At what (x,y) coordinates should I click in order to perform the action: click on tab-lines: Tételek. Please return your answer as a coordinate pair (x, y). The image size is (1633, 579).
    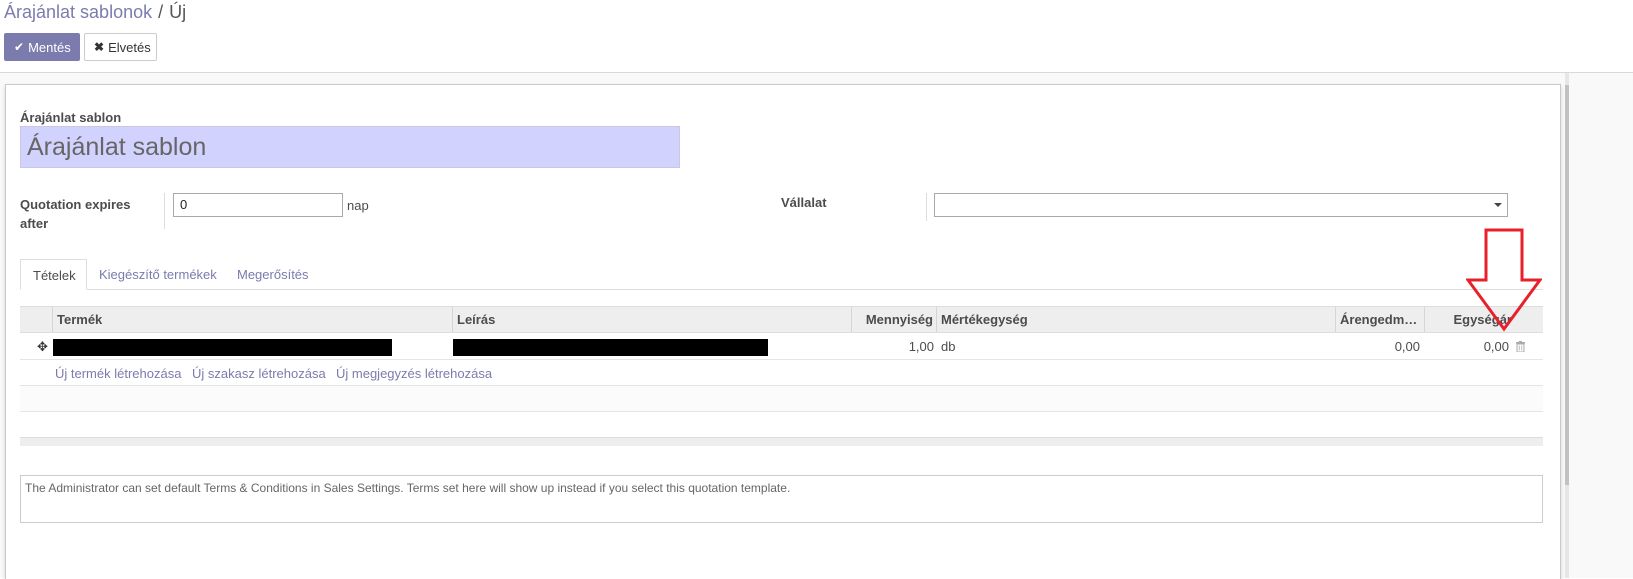
    Looking at the image, I should click on (53, 274).